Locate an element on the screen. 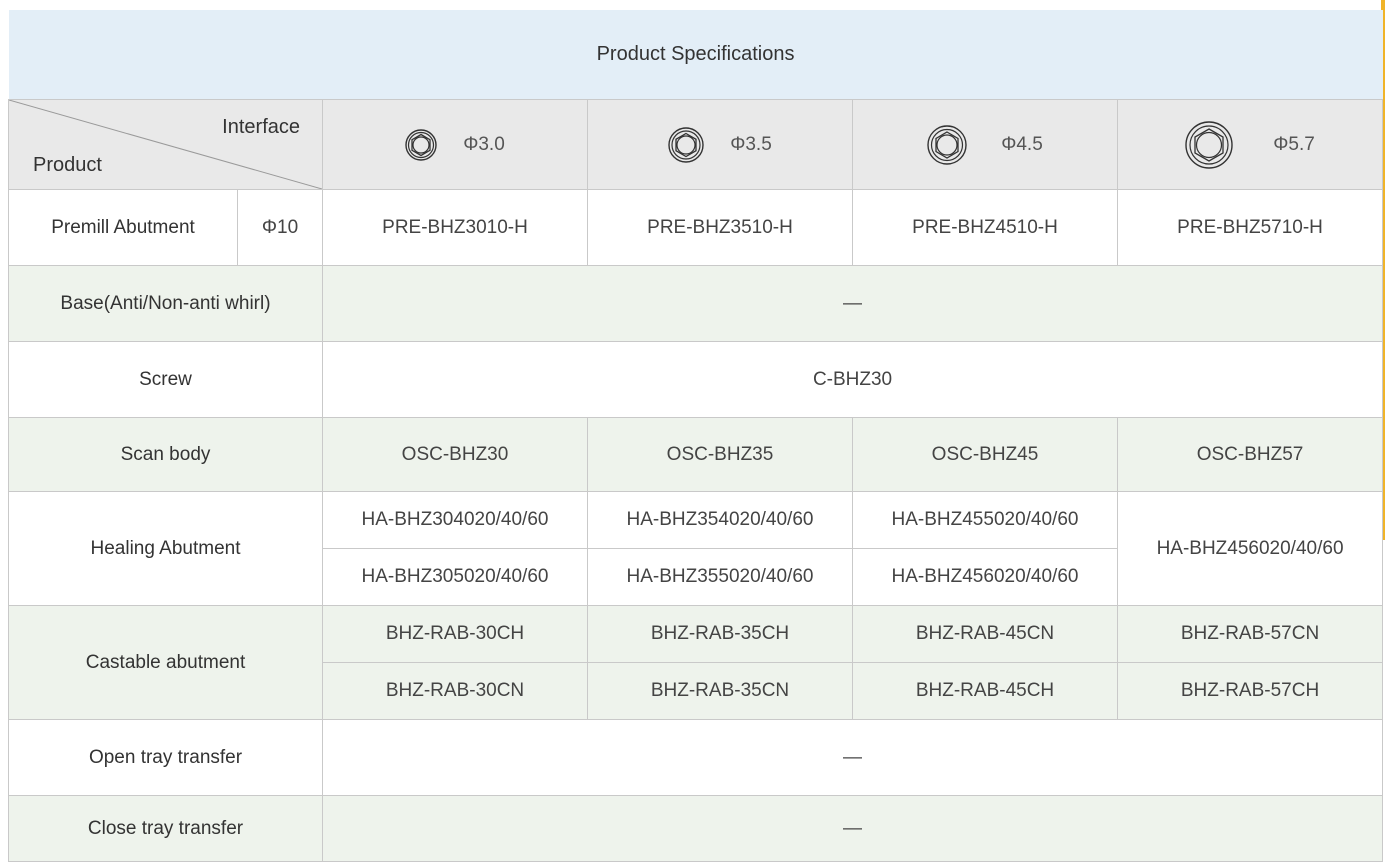 The height and width of the screenshot is (863, 1387). cell-value: BHZ-RAB-35CH is located at coordinates (720, 634).